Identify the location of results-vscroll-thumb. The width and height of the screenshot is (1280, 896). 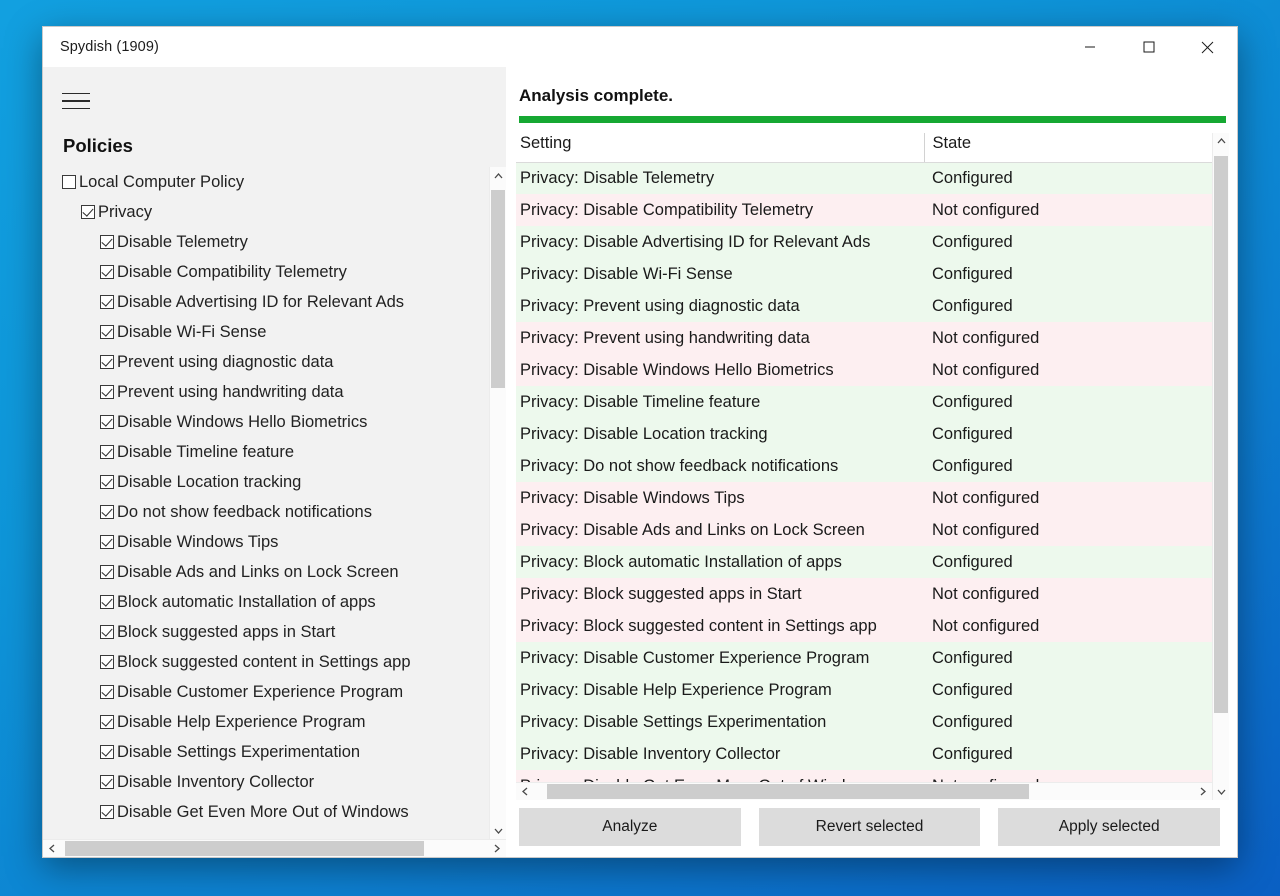
(1221, 435).